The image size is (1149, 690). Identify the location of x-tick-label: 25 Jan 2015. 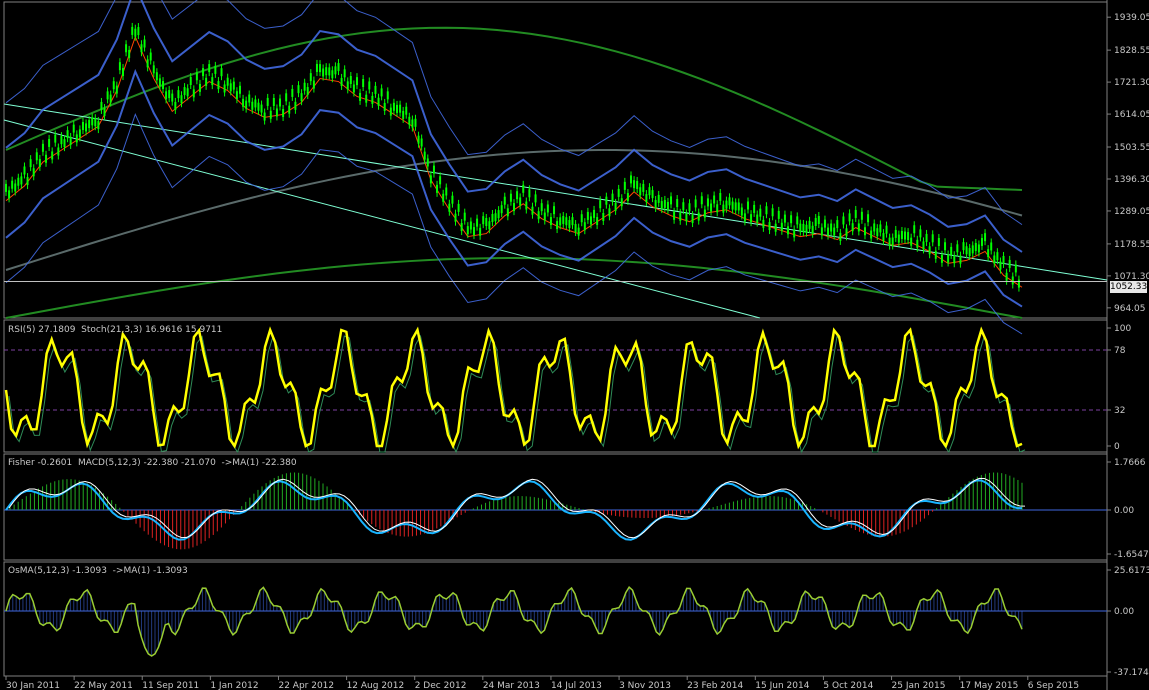
(919, 685).